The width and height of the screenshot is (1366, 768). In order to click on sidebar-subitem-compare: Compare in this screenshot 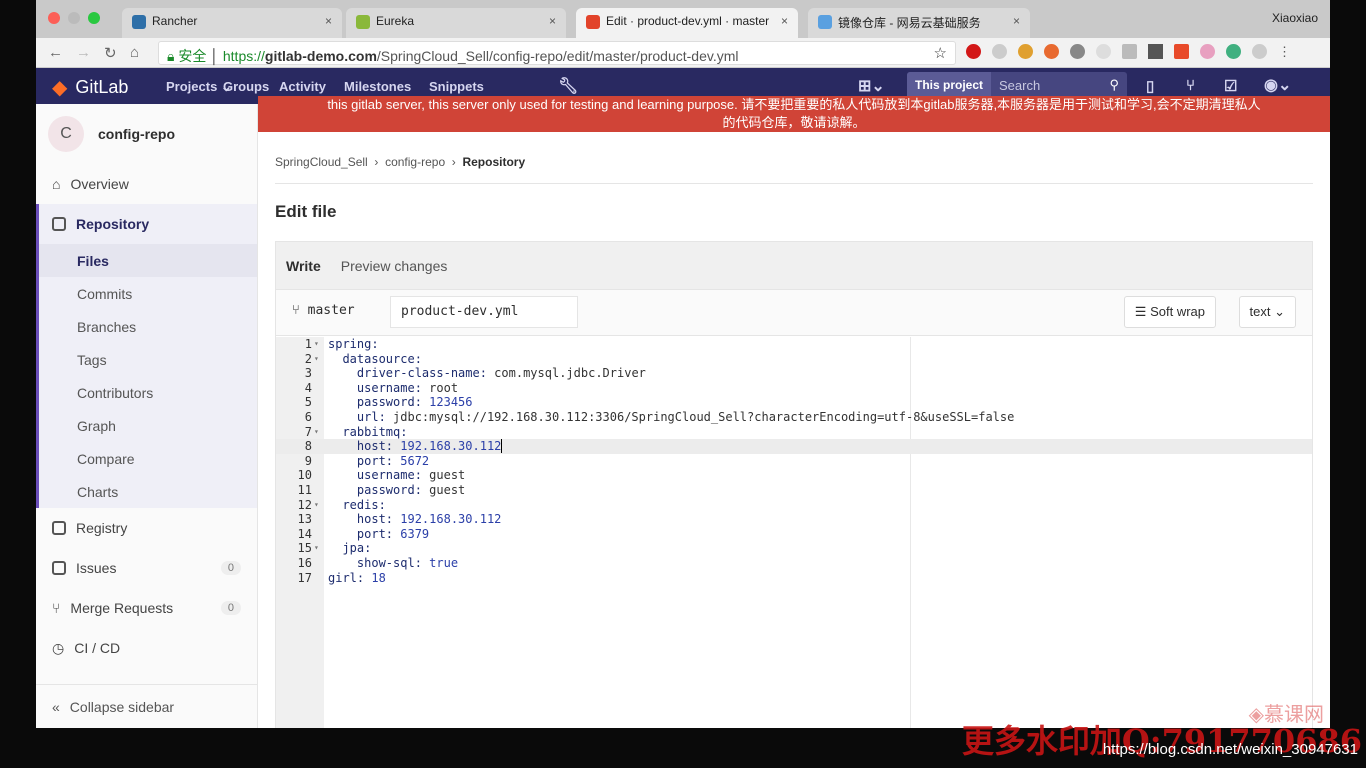, I will do `click(148, 458)`.